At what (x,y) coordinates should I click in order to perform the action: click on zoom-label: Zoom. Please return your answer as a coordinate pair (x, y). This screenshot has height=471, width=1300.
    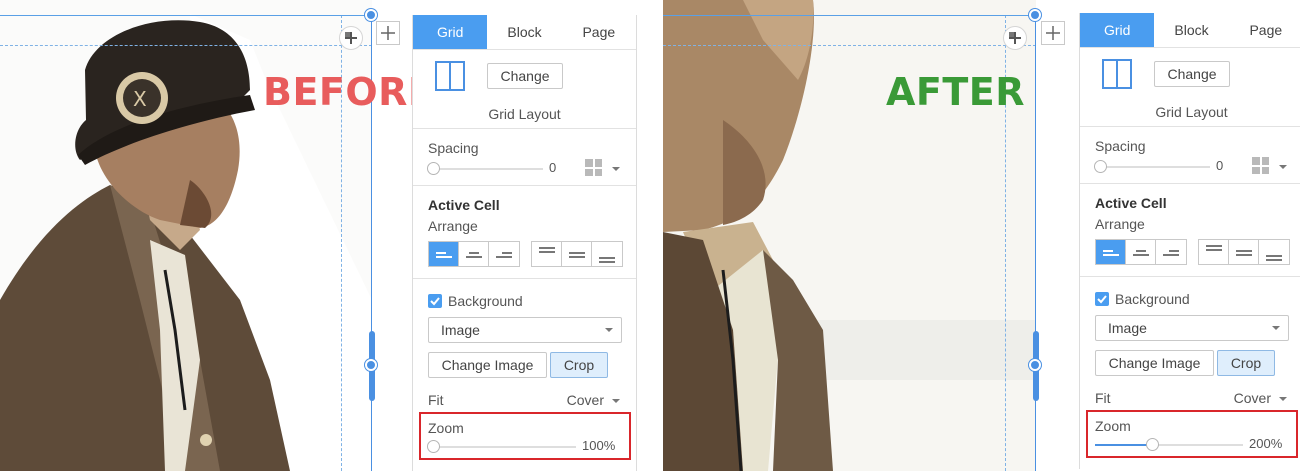
    Looking at the image, I should click on (1113, 426).